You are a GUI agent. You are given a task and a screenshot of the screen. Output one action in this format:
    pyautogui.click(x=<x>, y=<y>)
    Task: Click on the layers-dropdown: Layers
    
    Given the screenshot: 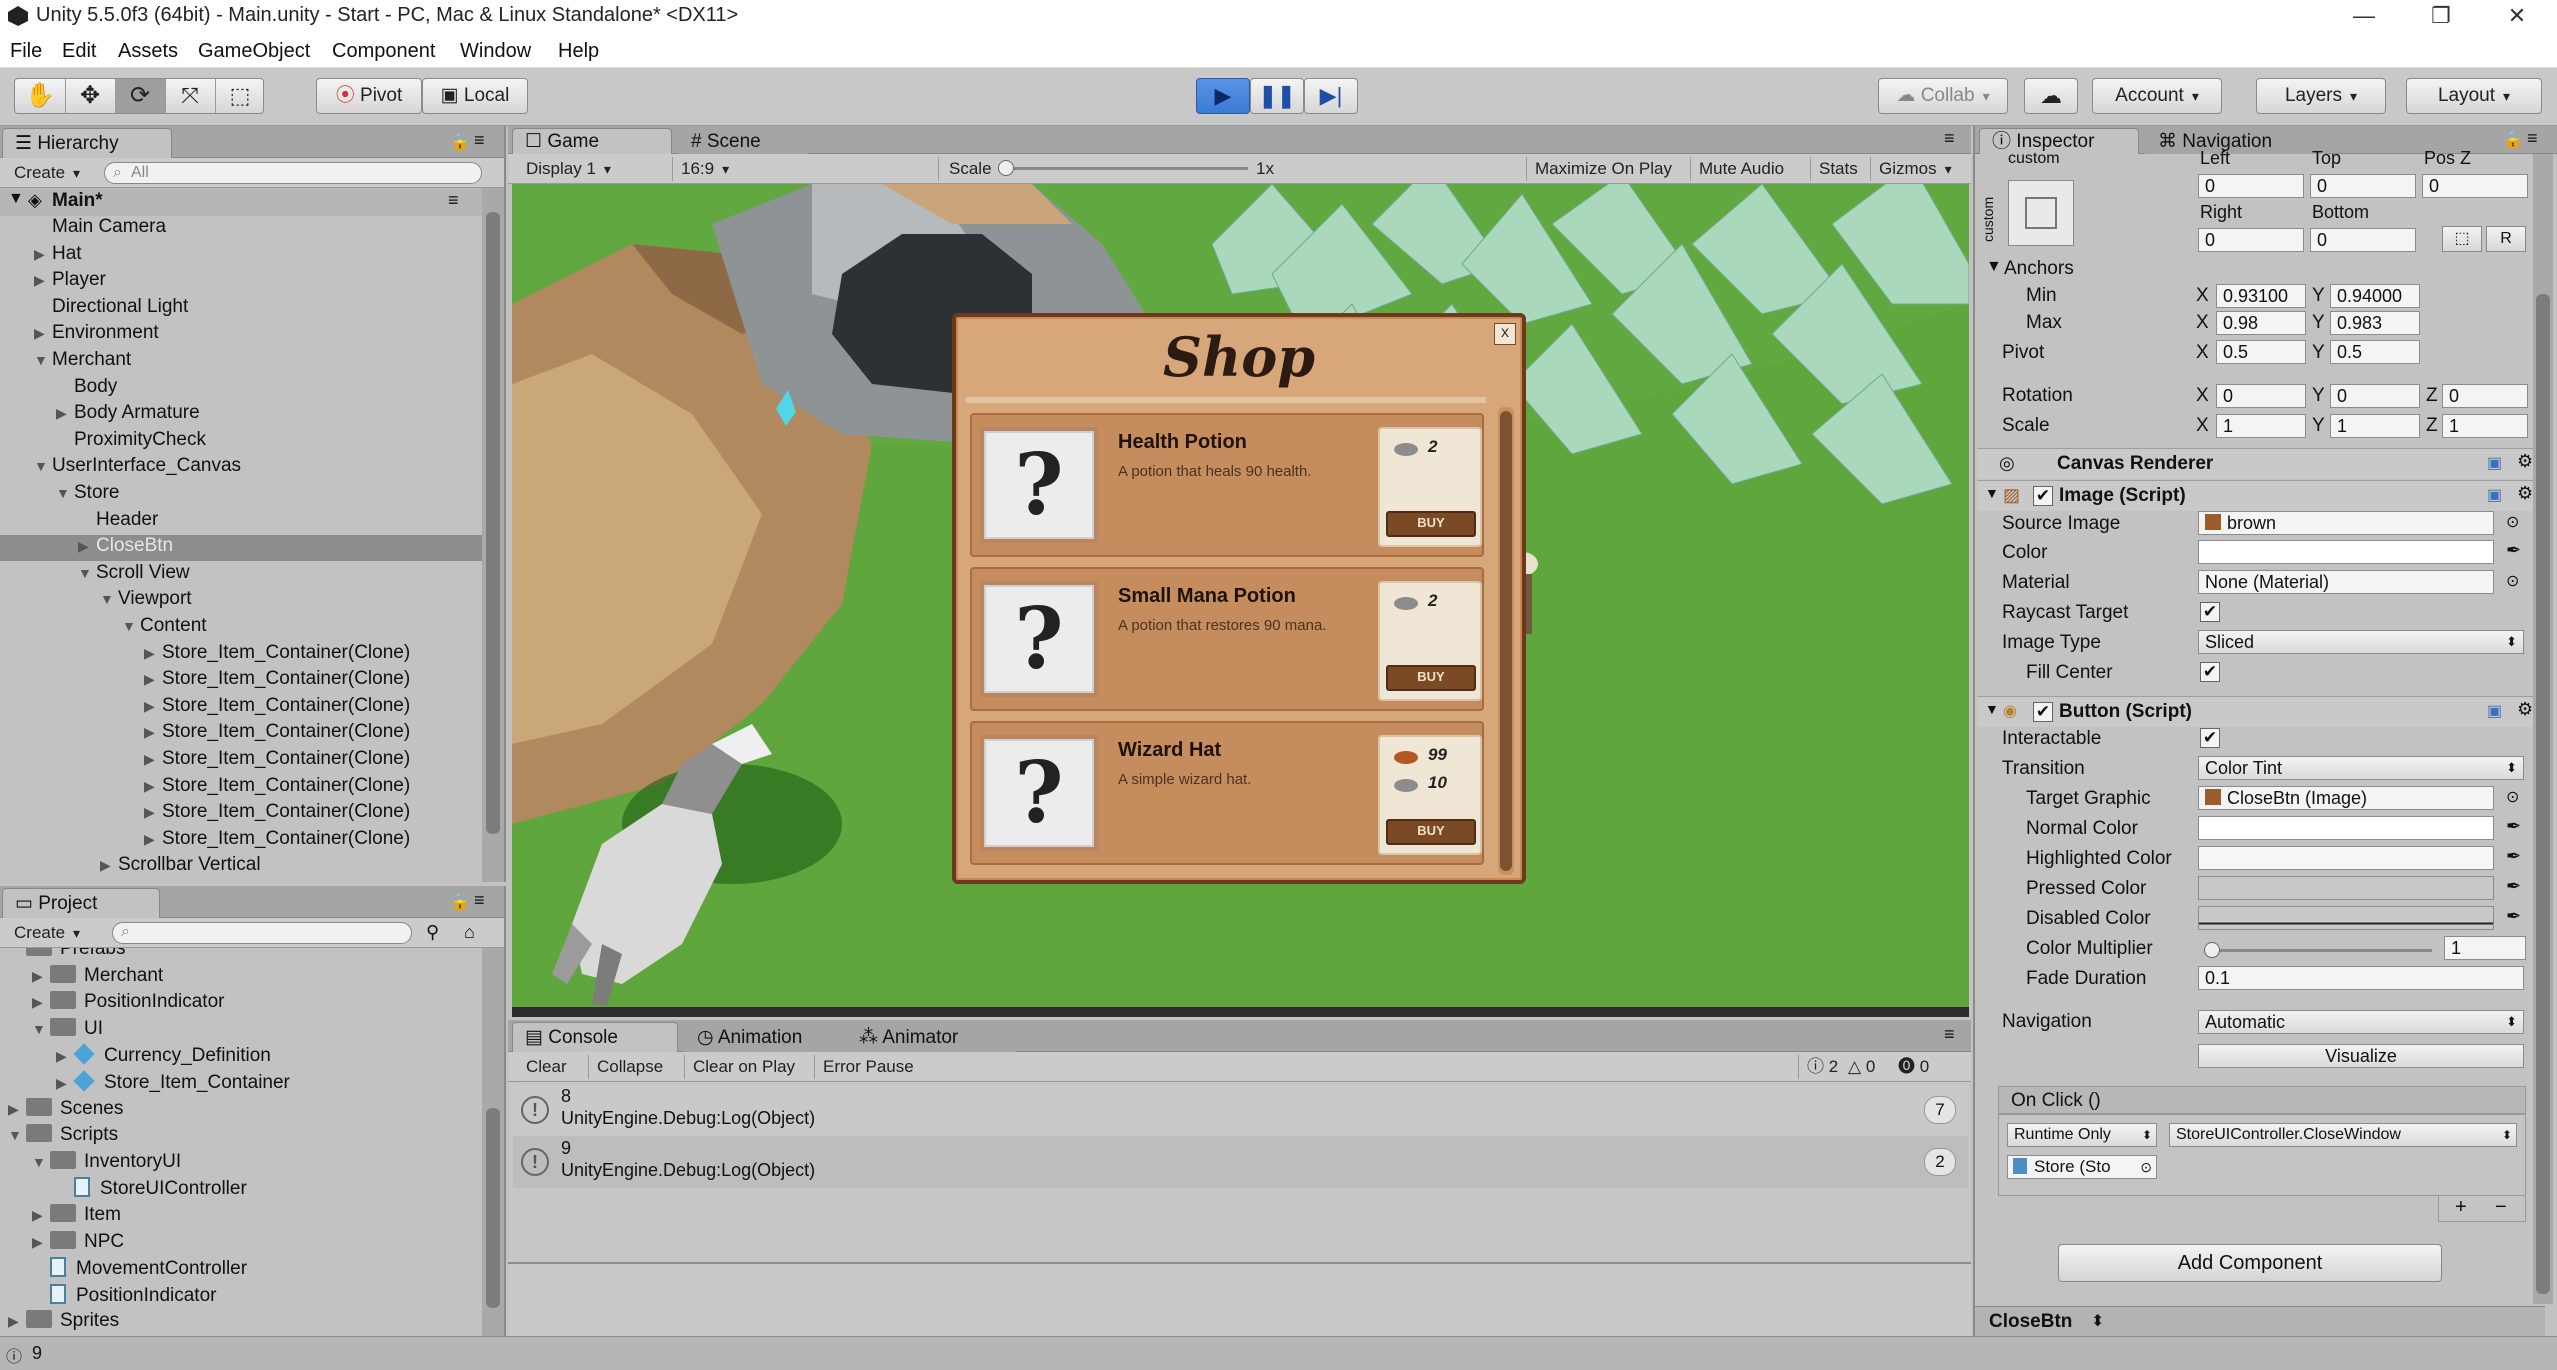 What is the action you would take?
    pyautogui.click(x=2321, y=96)
    